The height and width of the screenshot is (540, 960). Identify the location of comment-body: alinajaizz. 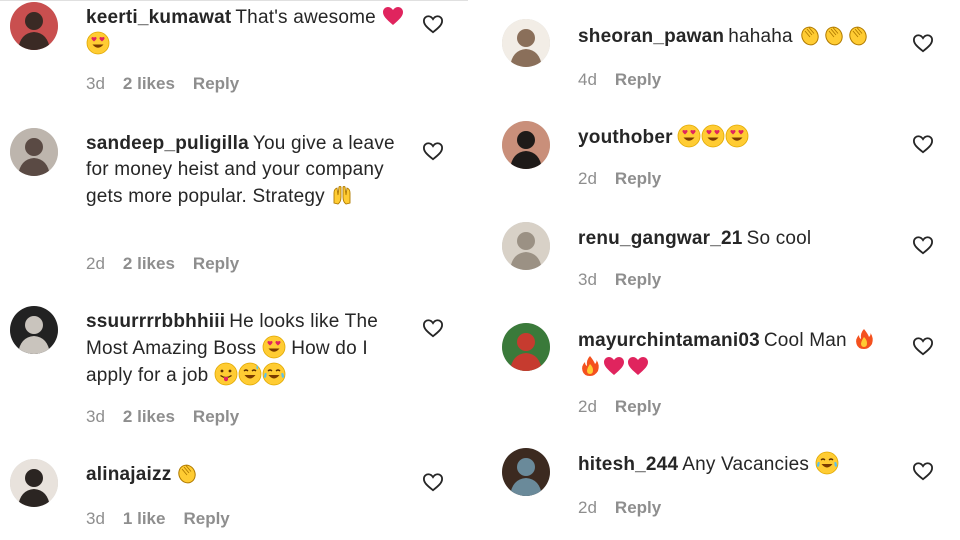
(247, 474).